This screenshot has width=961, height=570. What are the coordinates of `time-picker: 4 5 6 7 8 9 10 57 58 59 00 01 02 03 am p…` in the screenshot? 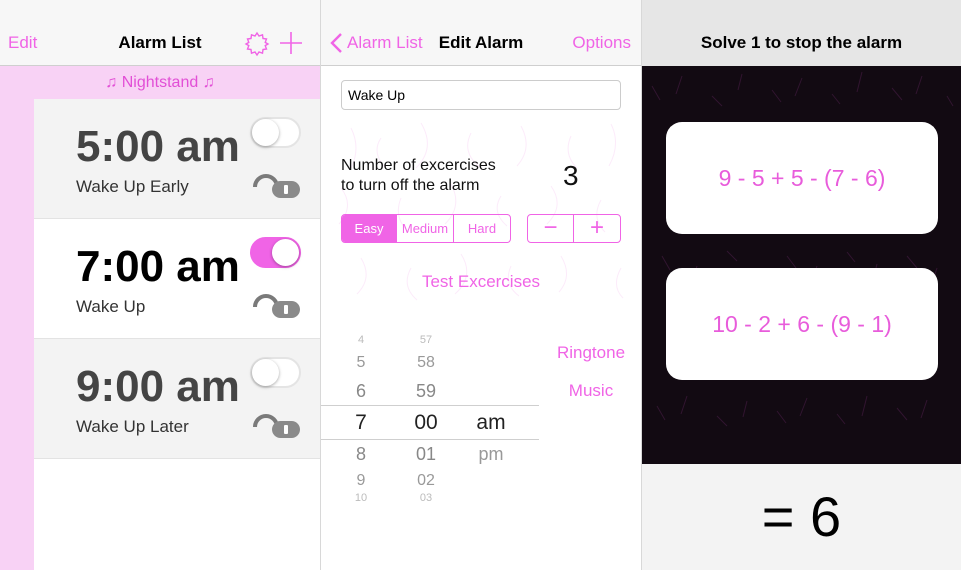 It's located at (430, 420).